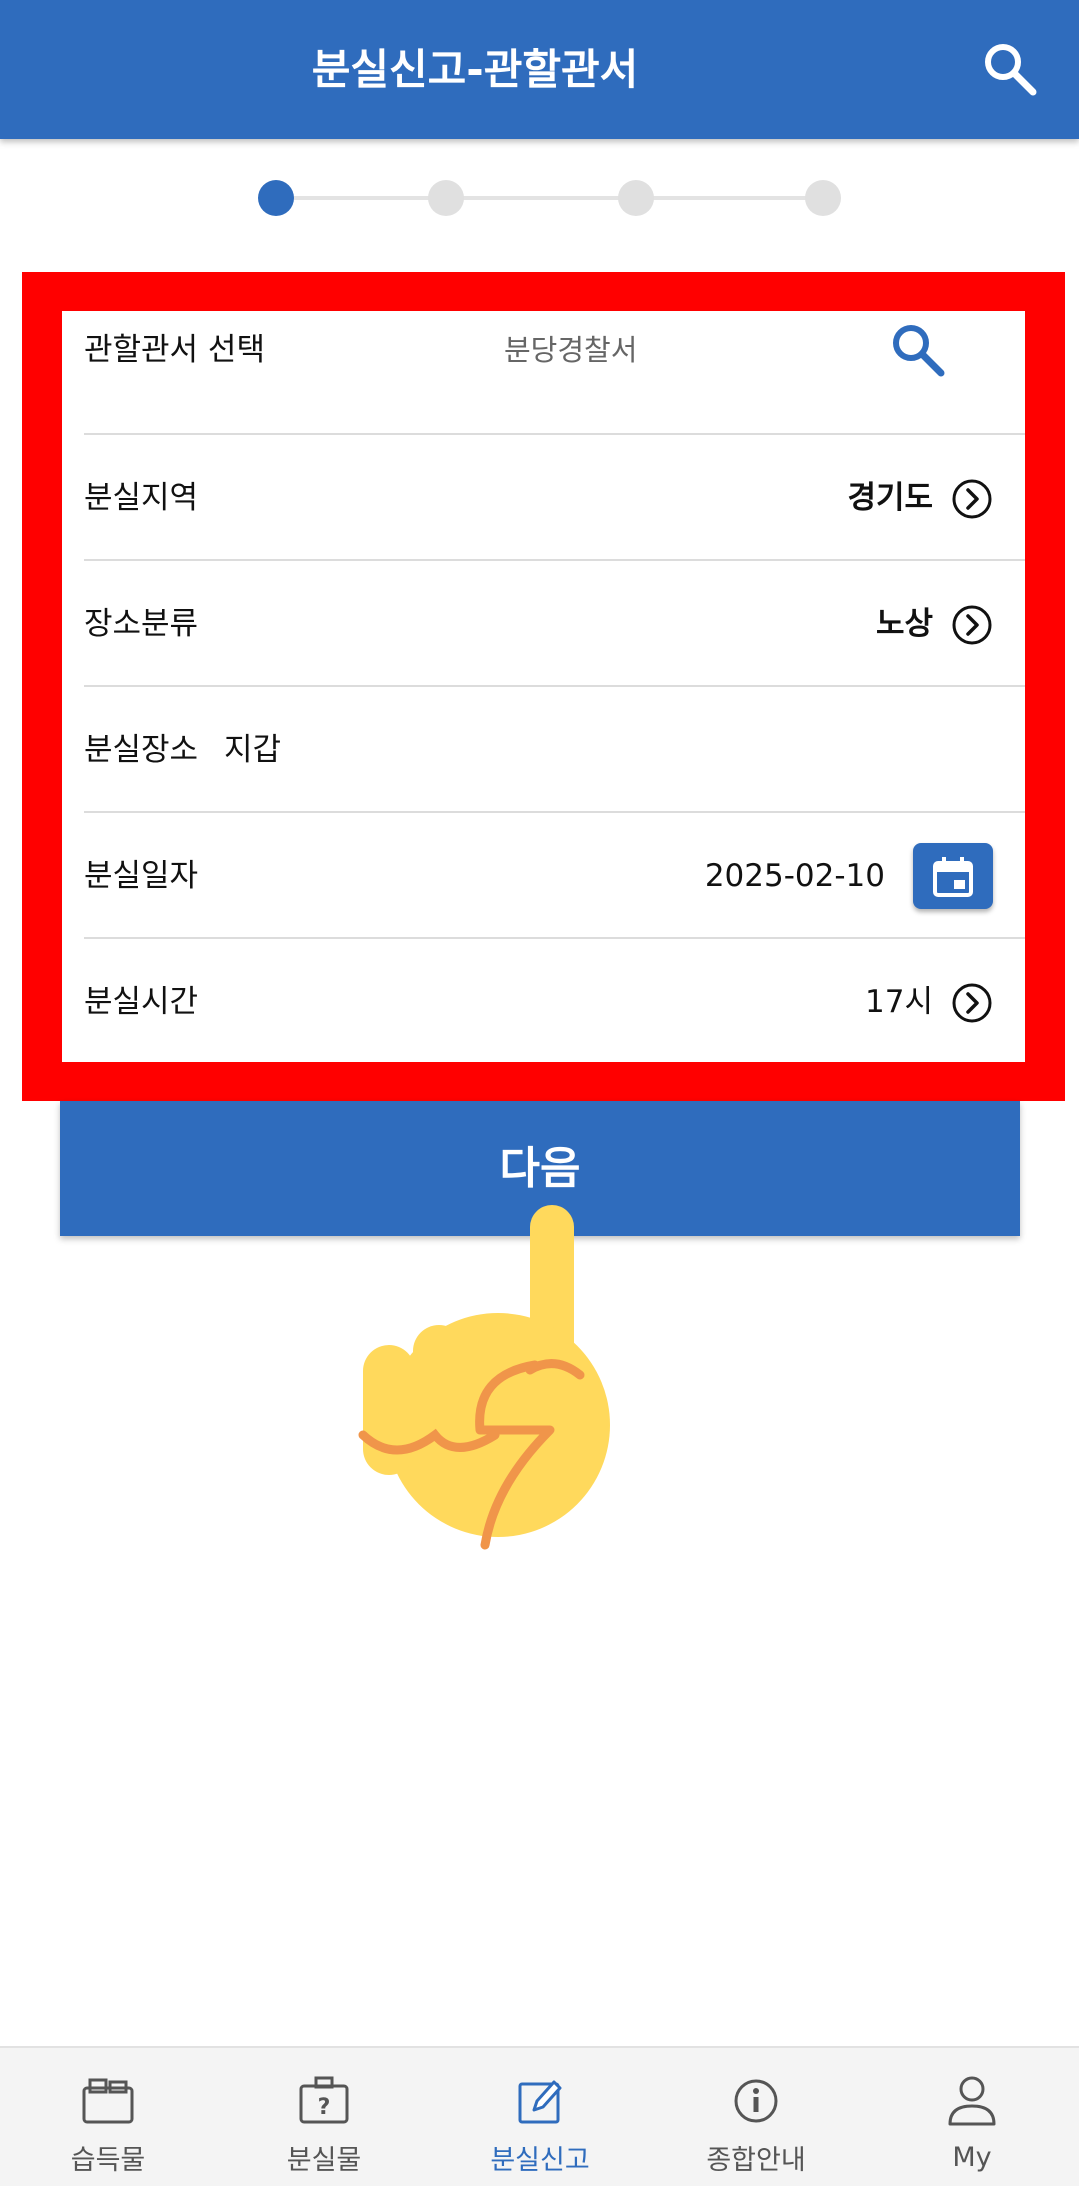  What do you see at coordinates (276, 198) in the screenshot?
I see `step-1-dot` at bounding box center [276, 198].